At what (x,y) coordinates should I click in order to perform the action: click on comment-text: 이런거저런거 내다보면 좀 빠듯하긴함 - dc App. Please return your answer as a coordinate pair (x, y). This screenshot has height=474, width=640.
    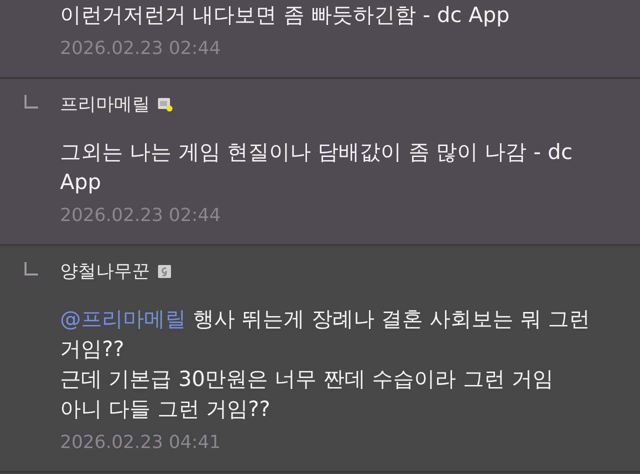
    Looking at the image, I should click on (285, 15).